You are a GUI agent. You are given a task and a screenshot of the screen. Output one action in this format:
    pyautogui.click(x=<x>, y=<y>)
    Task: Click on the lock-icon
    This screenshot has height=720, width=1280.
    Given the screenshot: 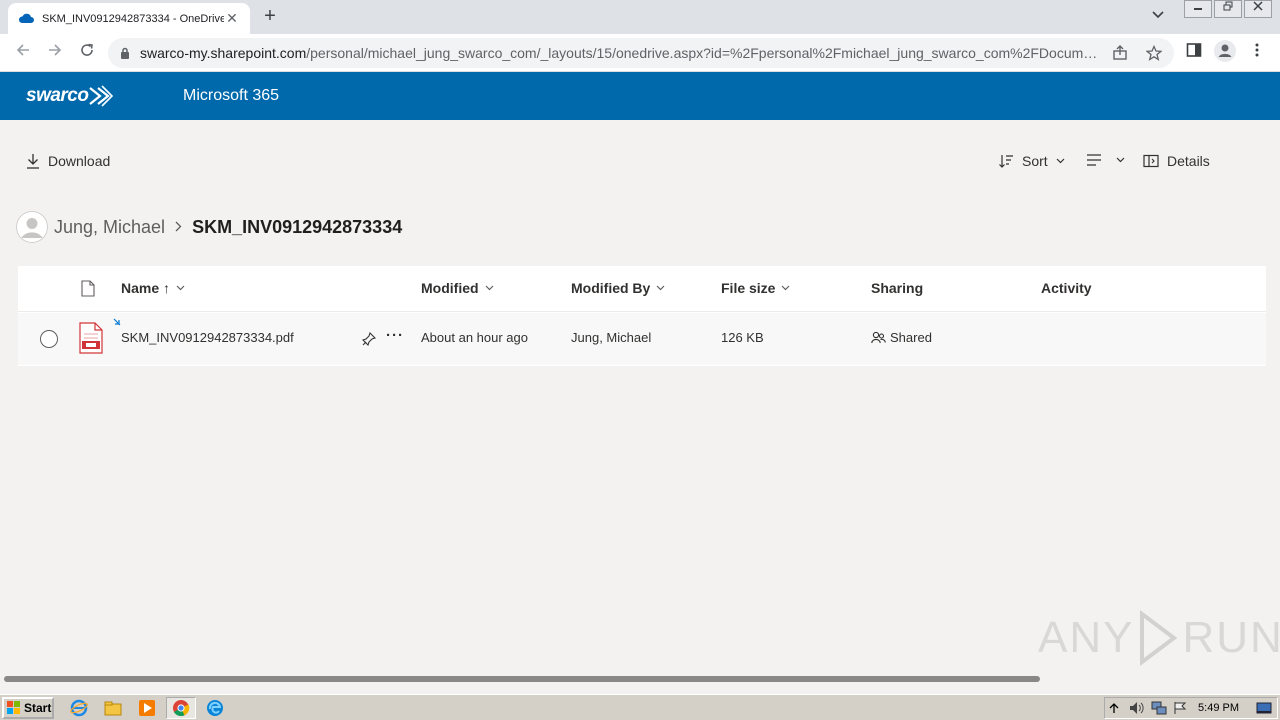 What is the action you would take?
    pyautogui.click(x=125, y=53)
    